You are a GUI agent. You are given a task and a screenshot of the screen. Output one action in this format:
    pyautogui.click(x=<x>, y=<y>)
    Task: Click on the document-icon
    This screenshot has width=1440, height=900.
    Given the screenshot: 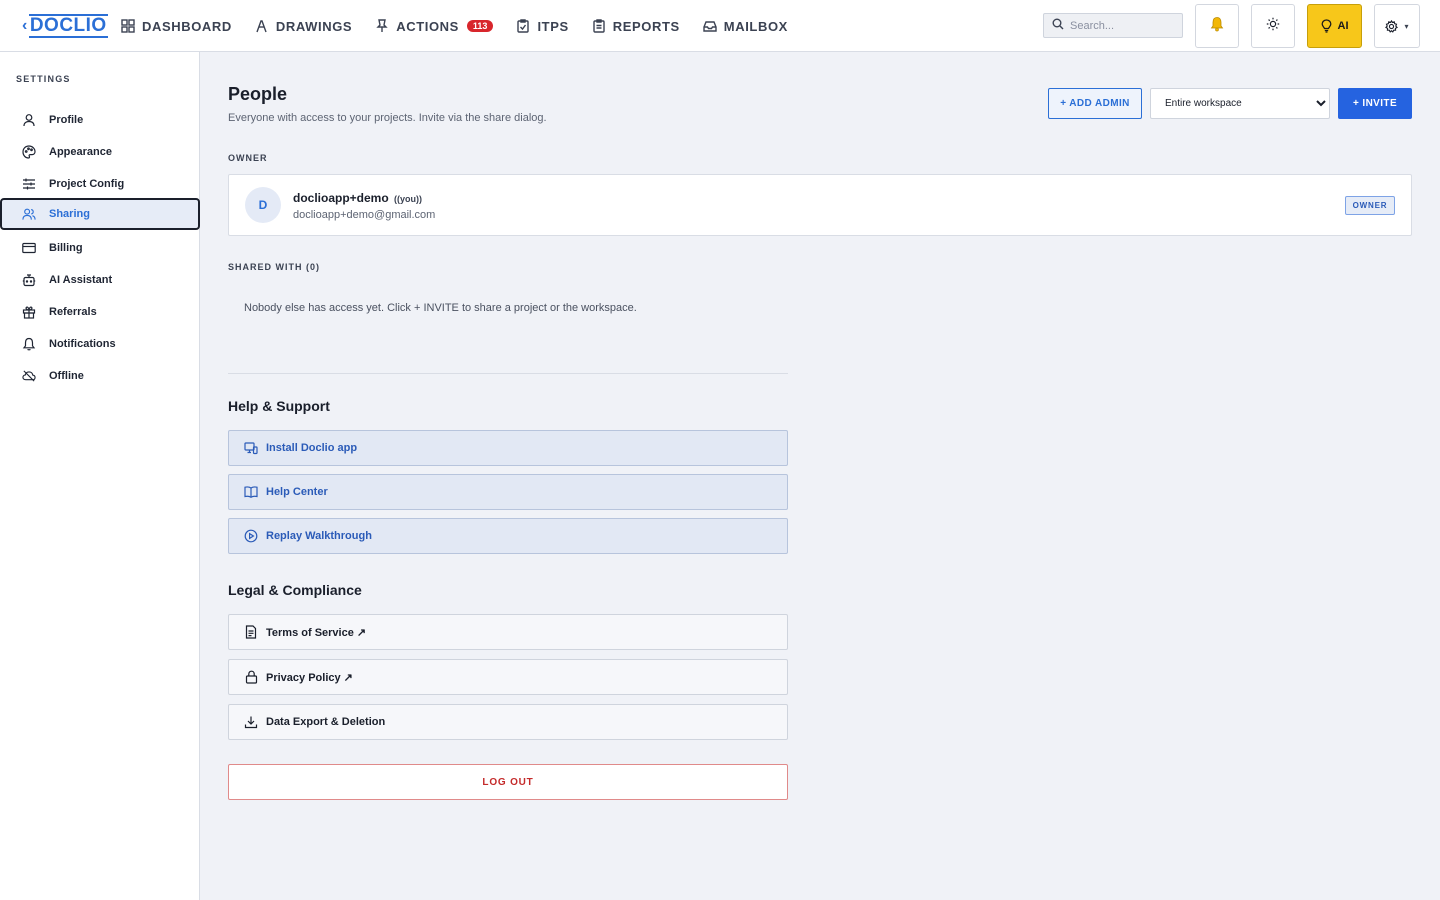 What is the action you would take?
    pyautogui.click(x=251, y=632)
    